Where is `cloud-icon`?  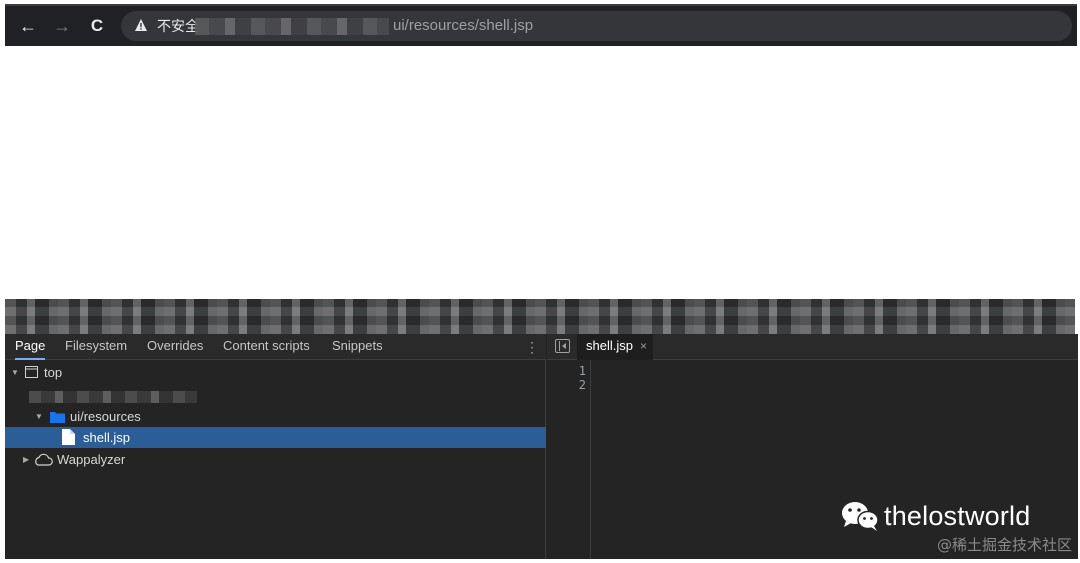
cloud-icon is located at coordinates (44, 459).